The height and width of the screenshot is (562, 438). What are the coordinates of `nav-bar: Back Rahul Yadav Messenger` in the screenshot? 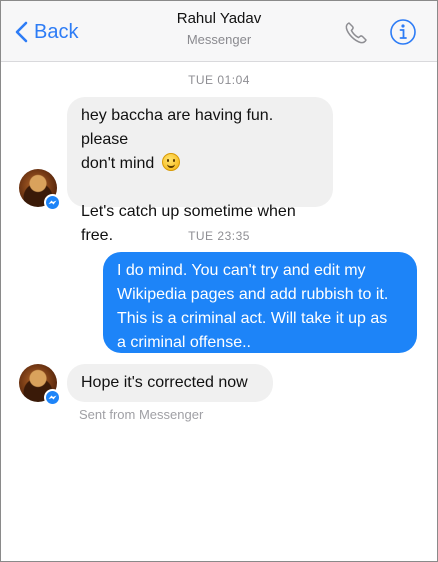 It's located at (219, 31).